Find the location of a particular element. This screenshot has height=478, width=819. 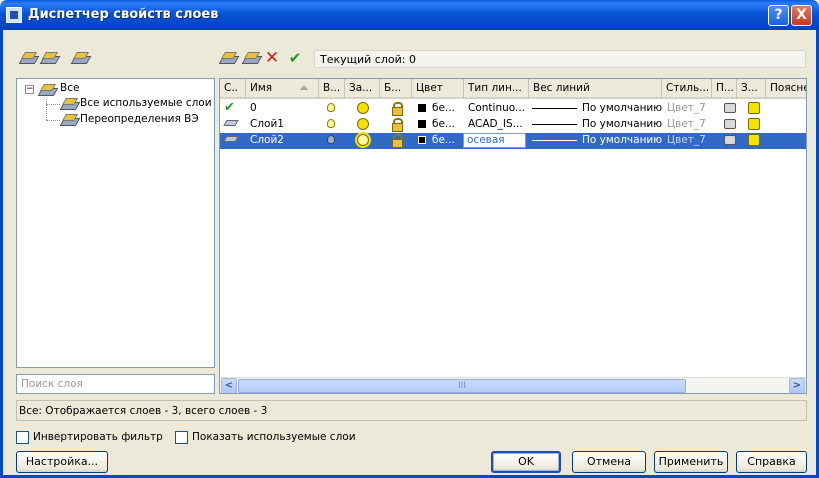

scroll-thumb: III is located at coordinates (462, 386).